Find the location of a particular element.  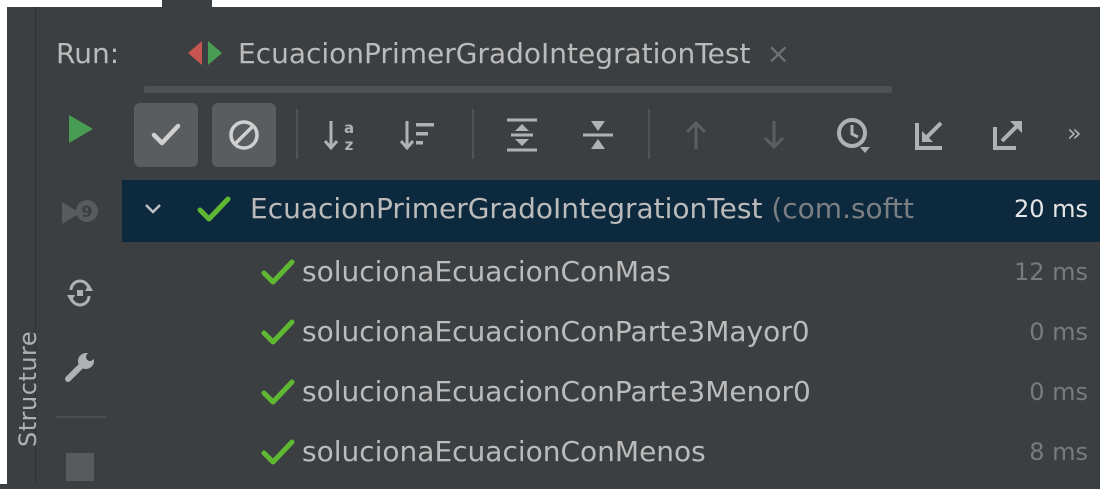

sort-alphabetically-button: a z is located at coordinates (342, 135).